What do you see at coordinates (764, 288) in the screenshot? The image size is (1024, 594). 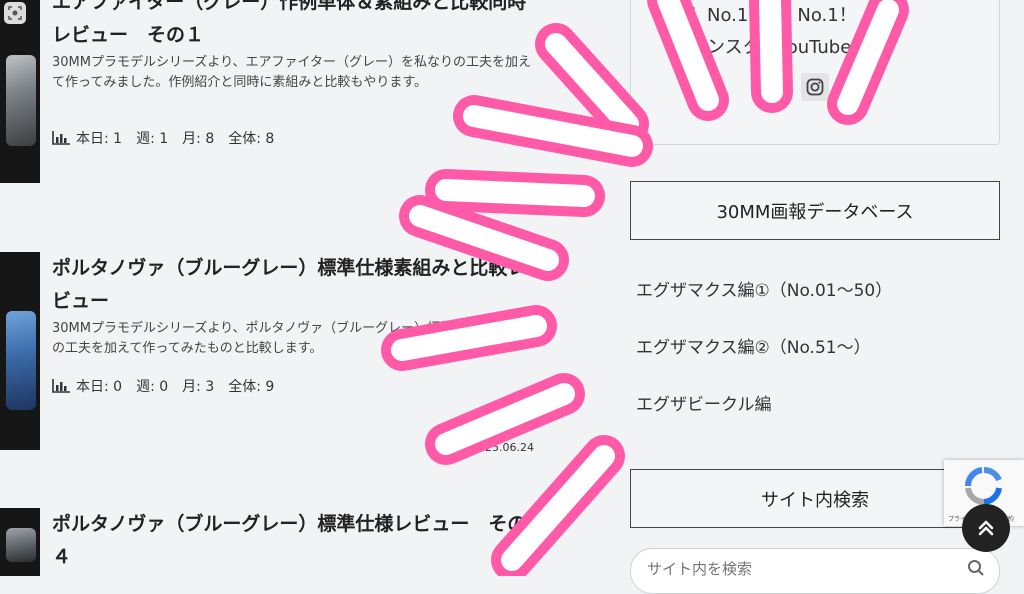 I see `database-link: エグザマクス編①（No.01〜50）` at bounding box center [764, 288].